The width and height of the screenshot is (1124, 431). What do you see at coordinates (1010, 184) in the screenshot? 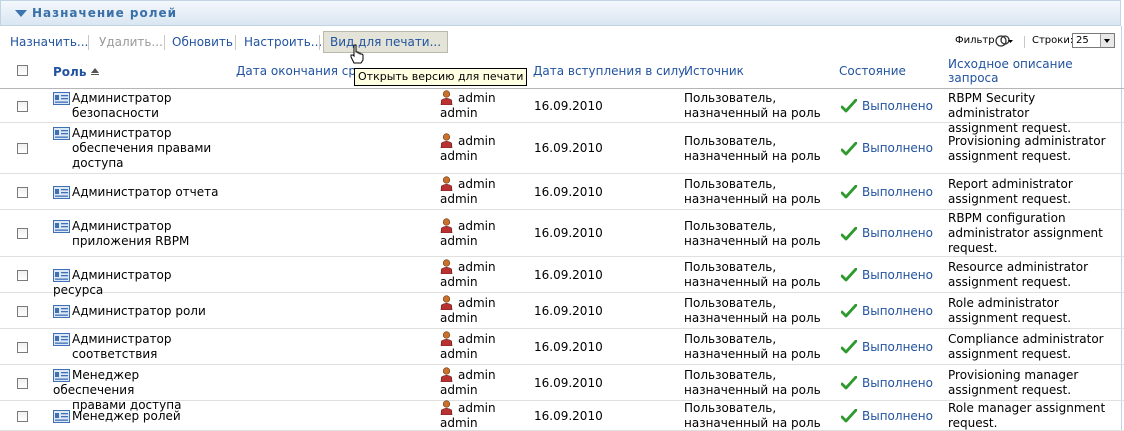
I see `request-description-line: Report administrator` at bounding box center [1010, 184].